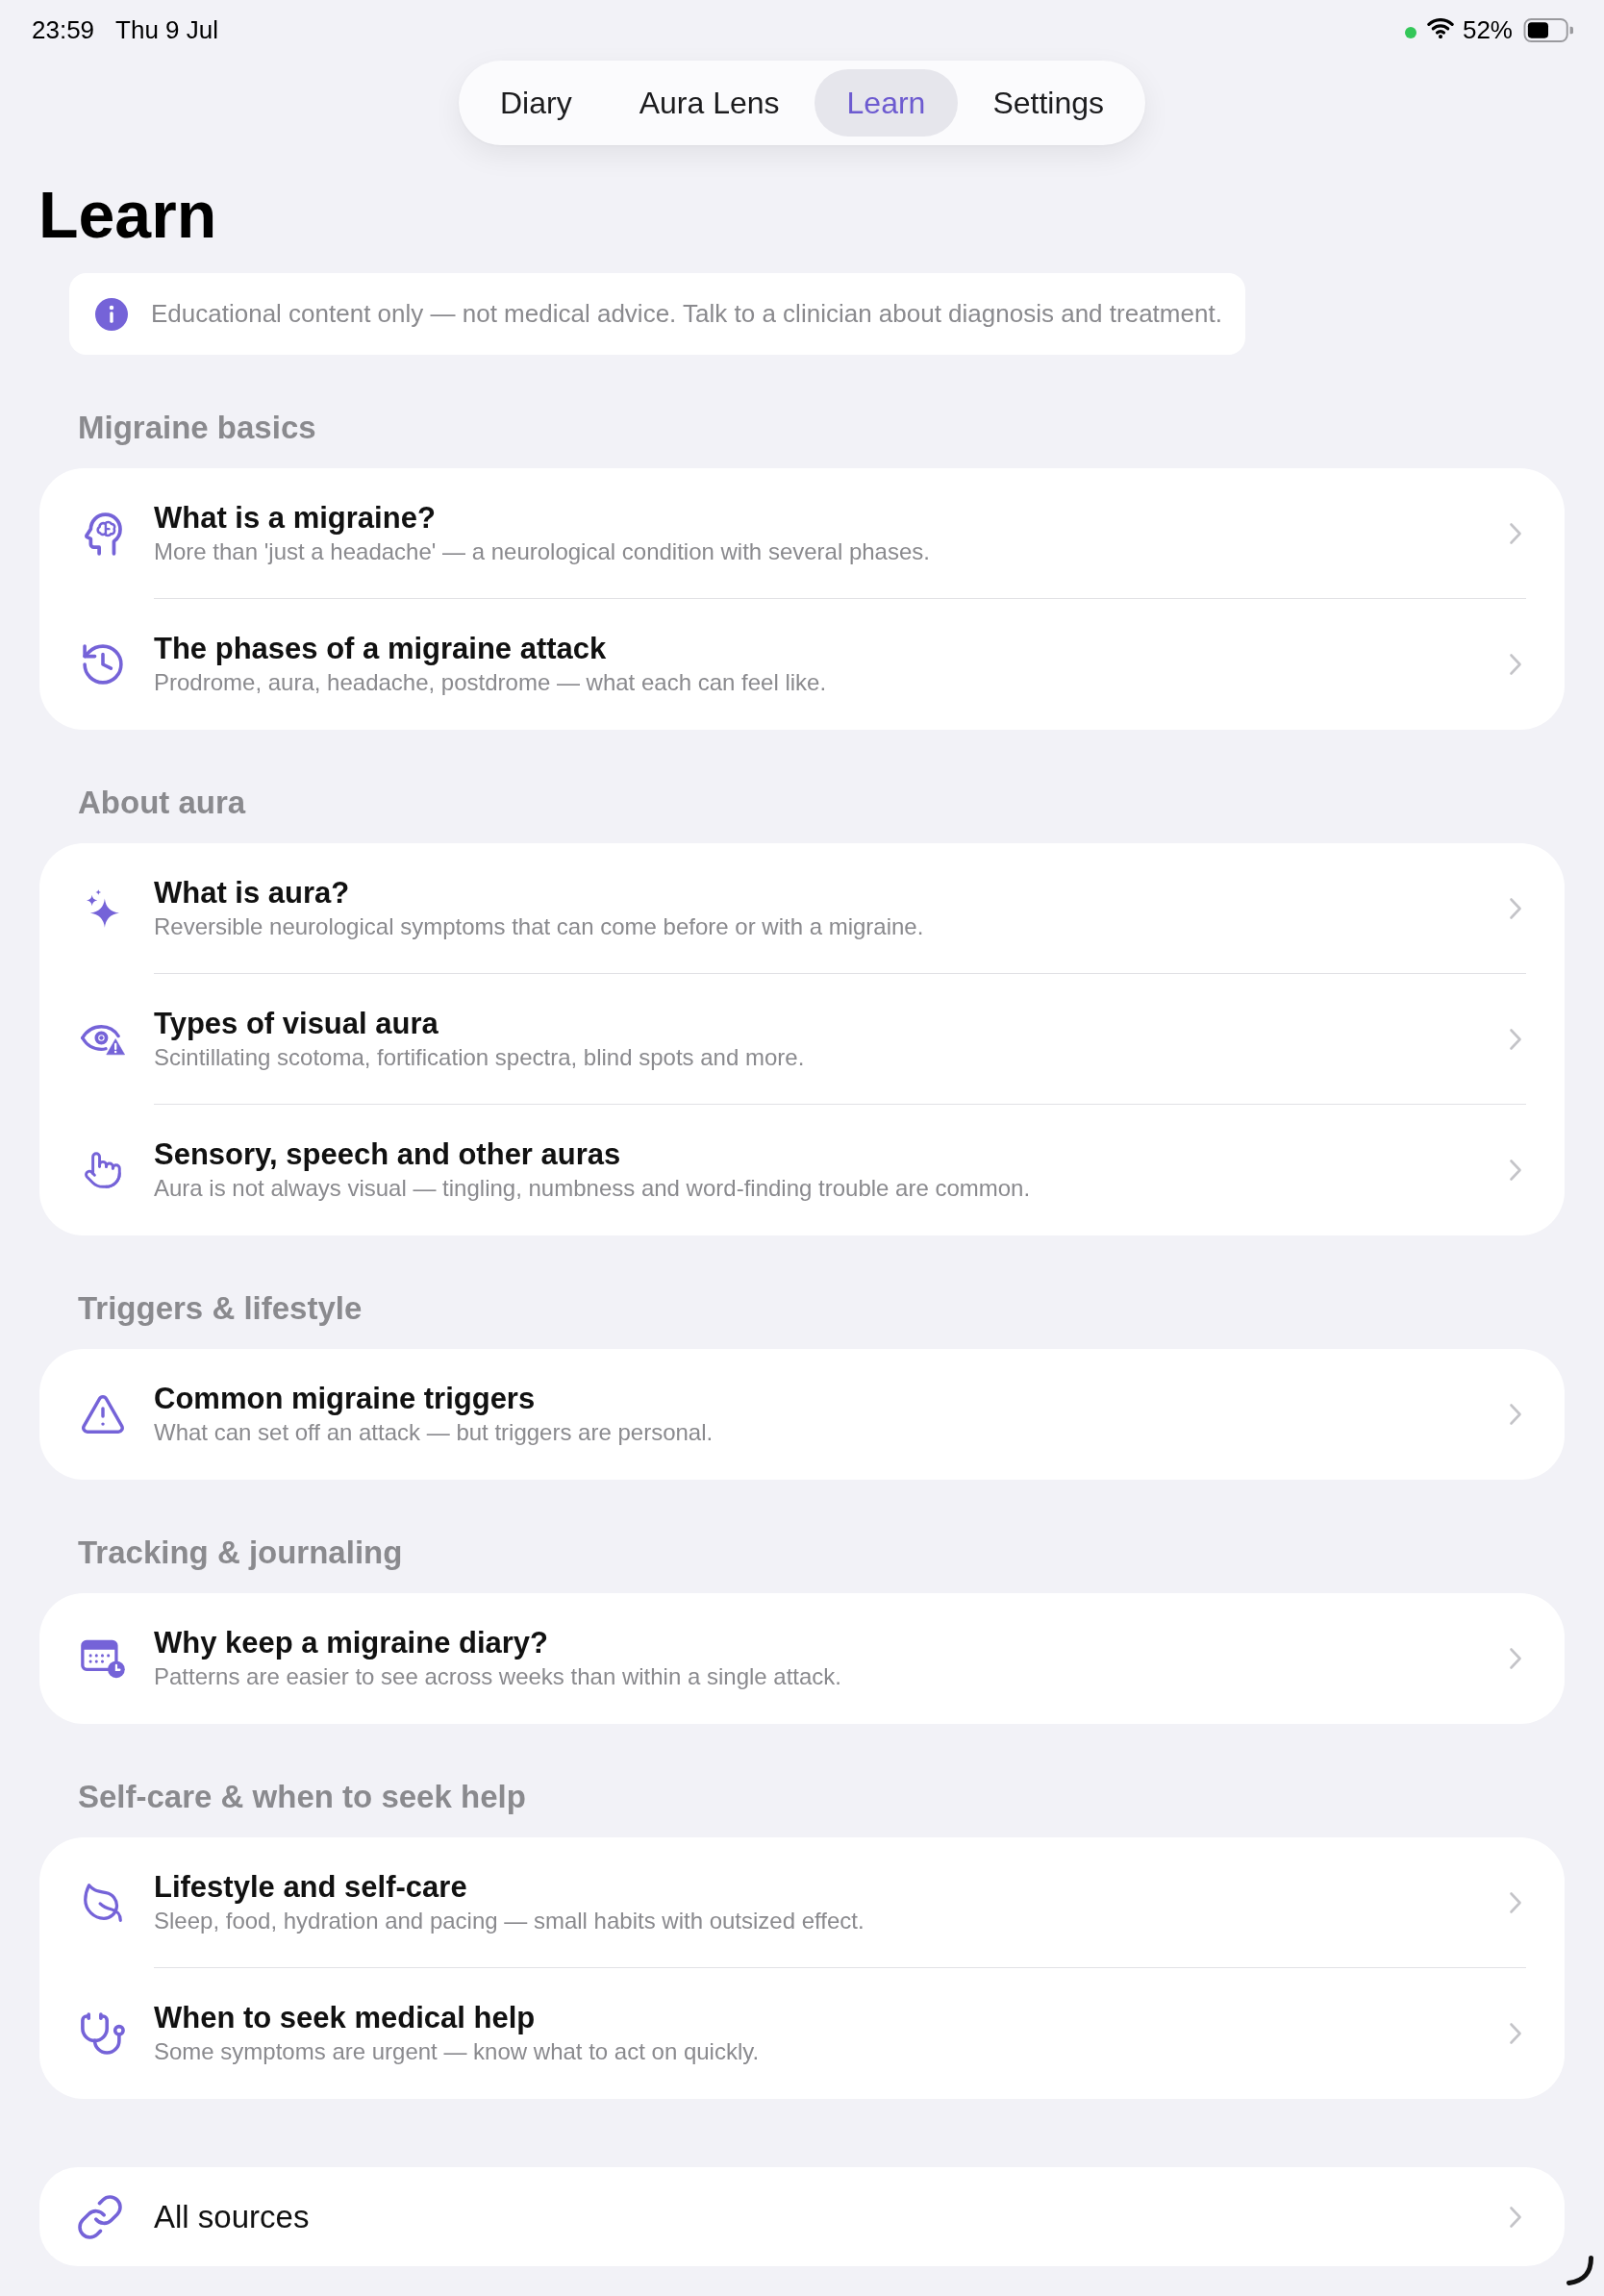  I want to click on topic-description: Scintillating scotoma, fortification spectra, blind spots and more., so click(479, 1057).